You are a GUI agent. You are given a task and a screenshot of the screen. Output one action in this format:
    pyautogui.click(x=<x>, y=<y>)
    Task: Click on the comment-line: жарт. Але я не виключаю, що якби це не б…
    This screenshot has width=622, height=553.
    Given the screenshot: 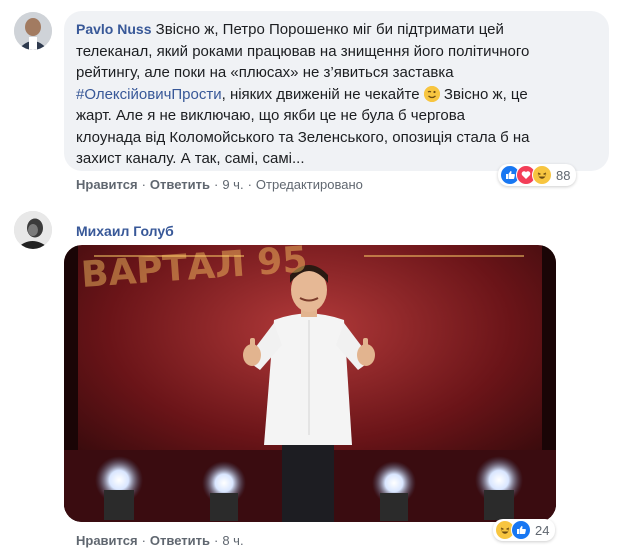 What is the action you would take?
    pyautogui.click(x=270, y=115)
    